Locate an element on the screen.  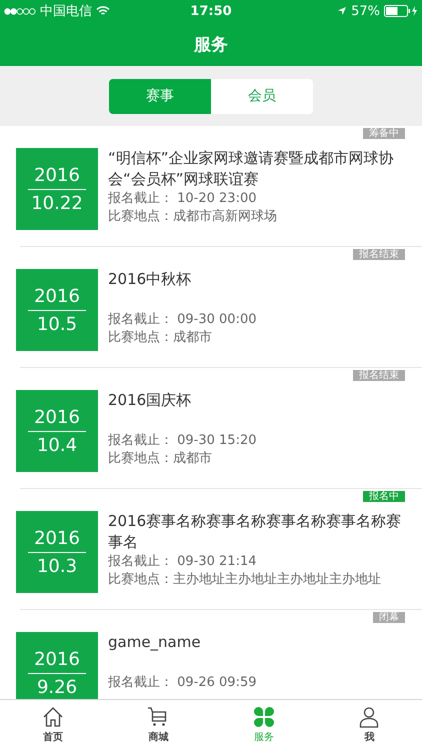
event-title: 2016中秋杯 is located at coordinates (258, 290).